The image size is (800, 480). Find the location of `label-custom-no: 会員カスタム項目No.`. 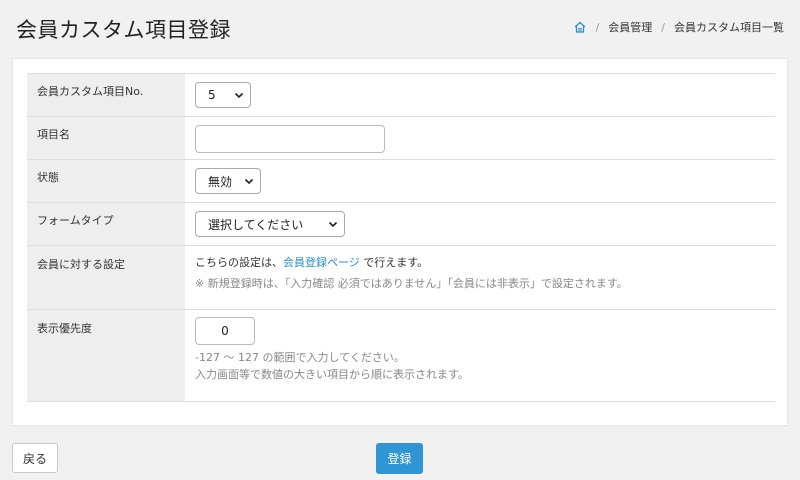

label-custom-no: 会員カスタム項目No. is located at coordinates (106, 95).